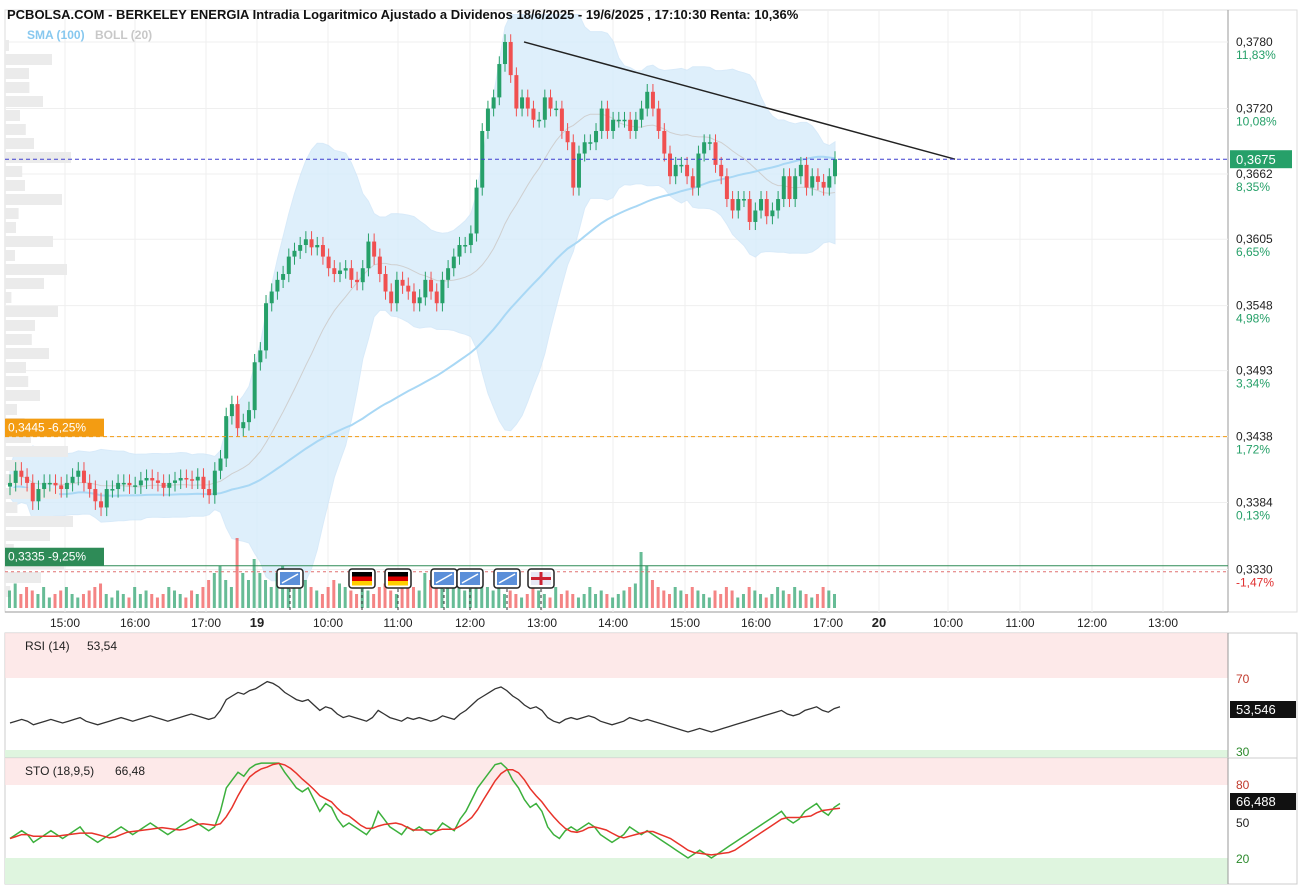  I want to click on time-tick-label: 12:00, so click(1092, 623).